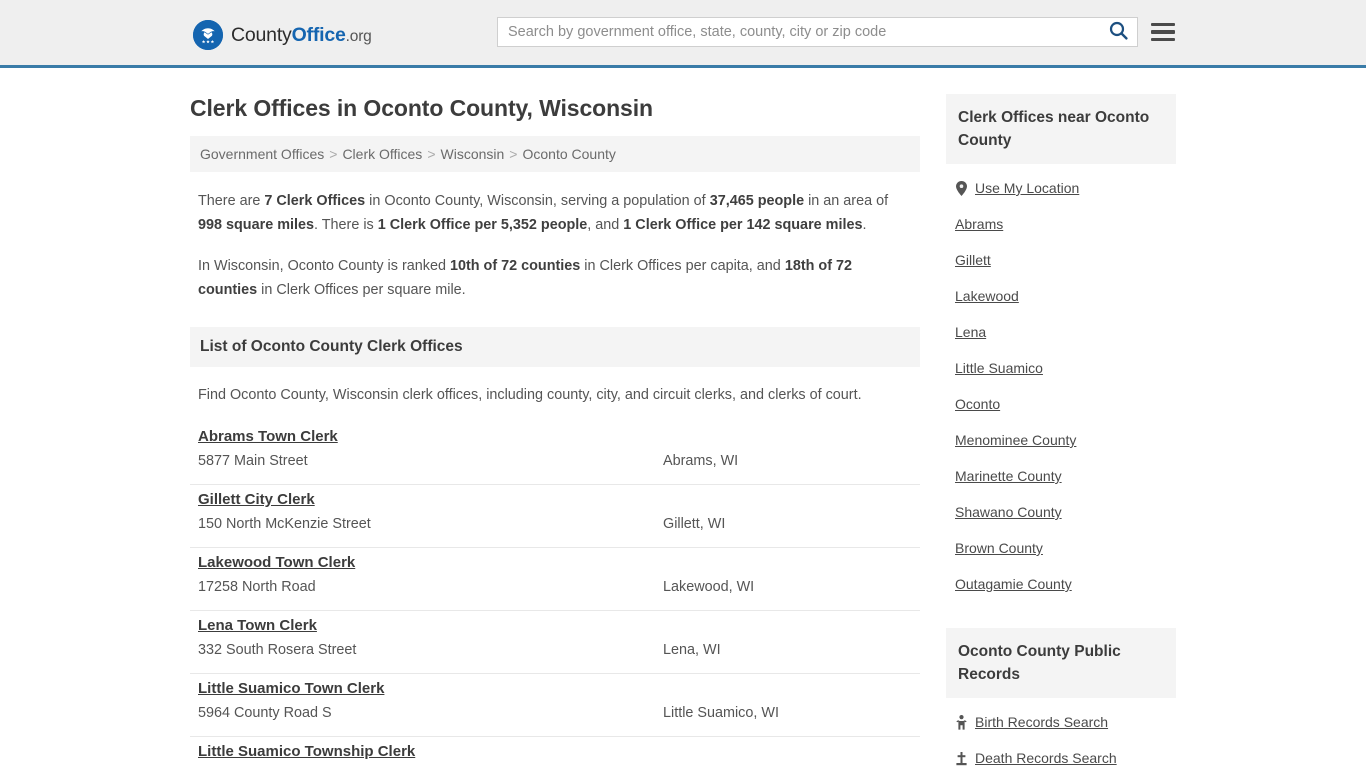  What do you see at coordinates (555, 524) in the screenshot?
I see `office-meta: 150 North McKenzie Street Gillett, WI` at bounding box center [555, 524].